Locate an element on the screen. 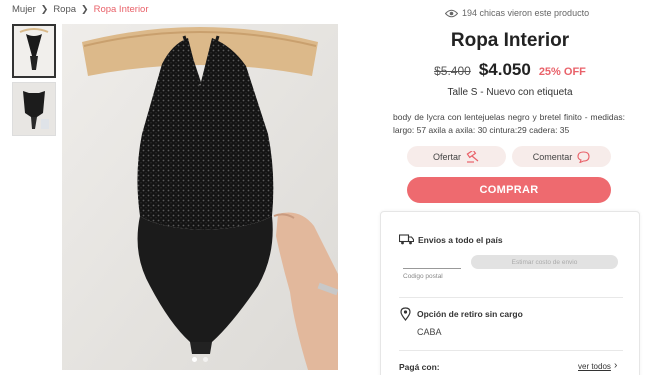 Image resolution: width=662 pixels, height=375 pixels. breadcrumb-current: Ropa Interior is located at coordinates (121, 9).